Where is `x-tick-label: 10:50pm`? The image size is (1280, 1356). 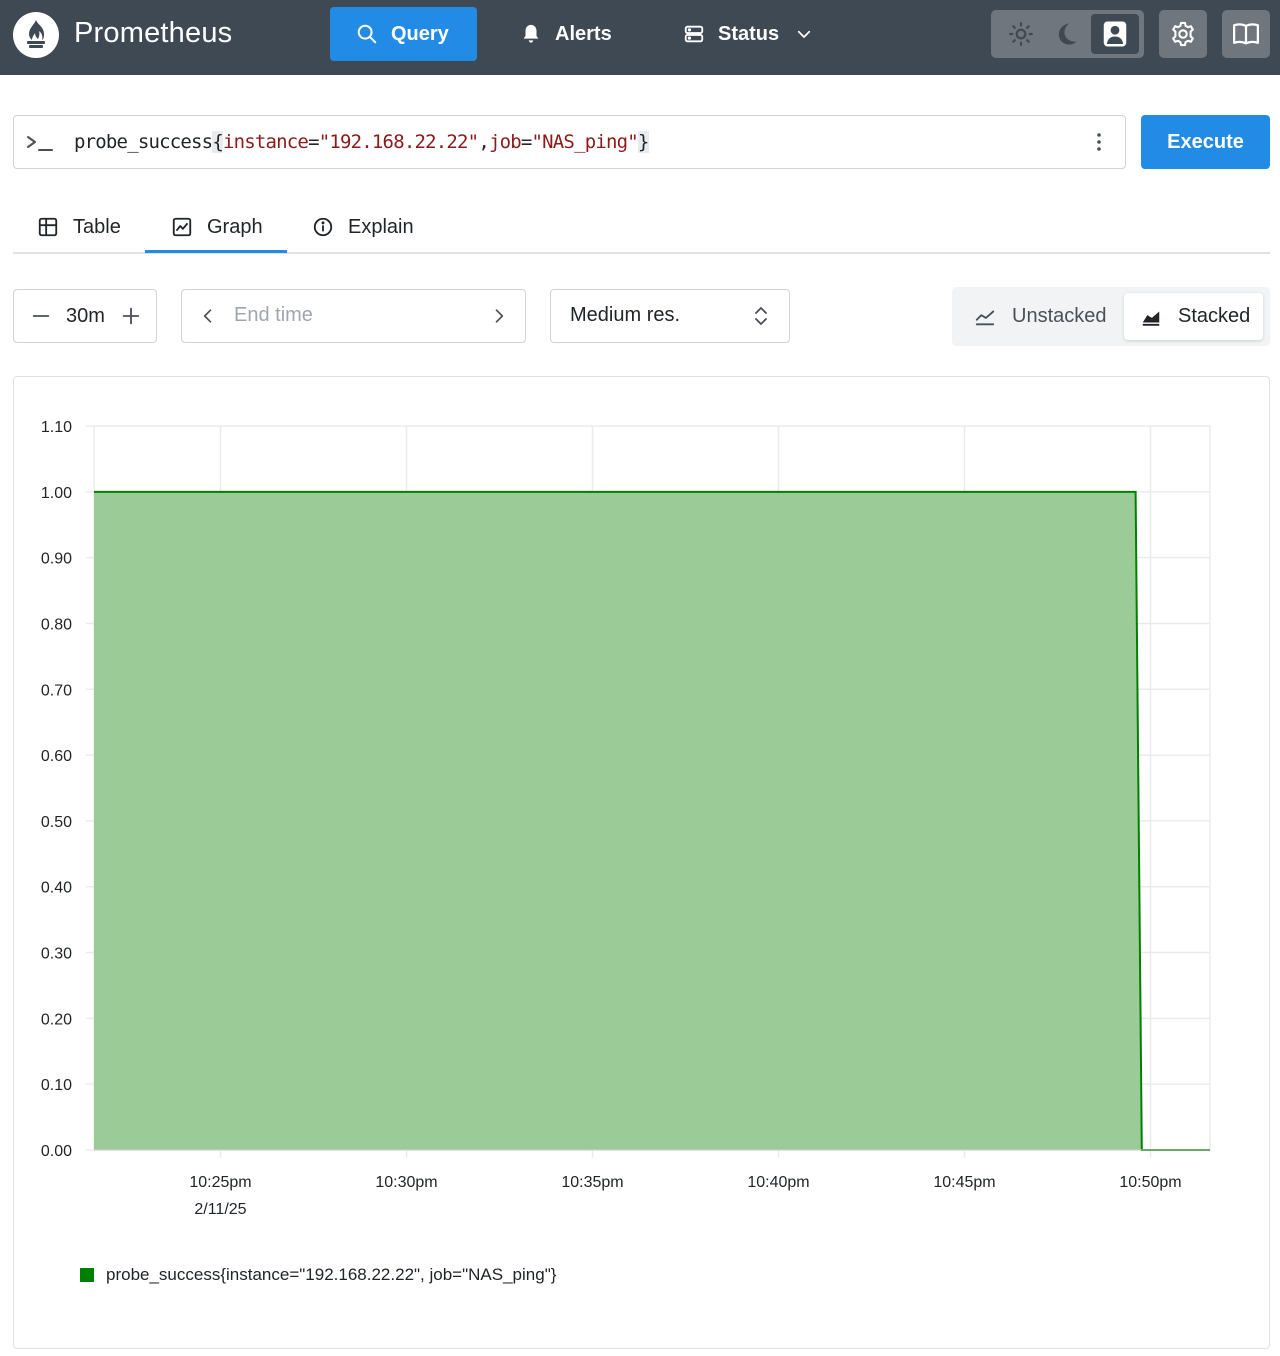 x-tick-label: 10:50pm is located at coordinates (1150, 1182).